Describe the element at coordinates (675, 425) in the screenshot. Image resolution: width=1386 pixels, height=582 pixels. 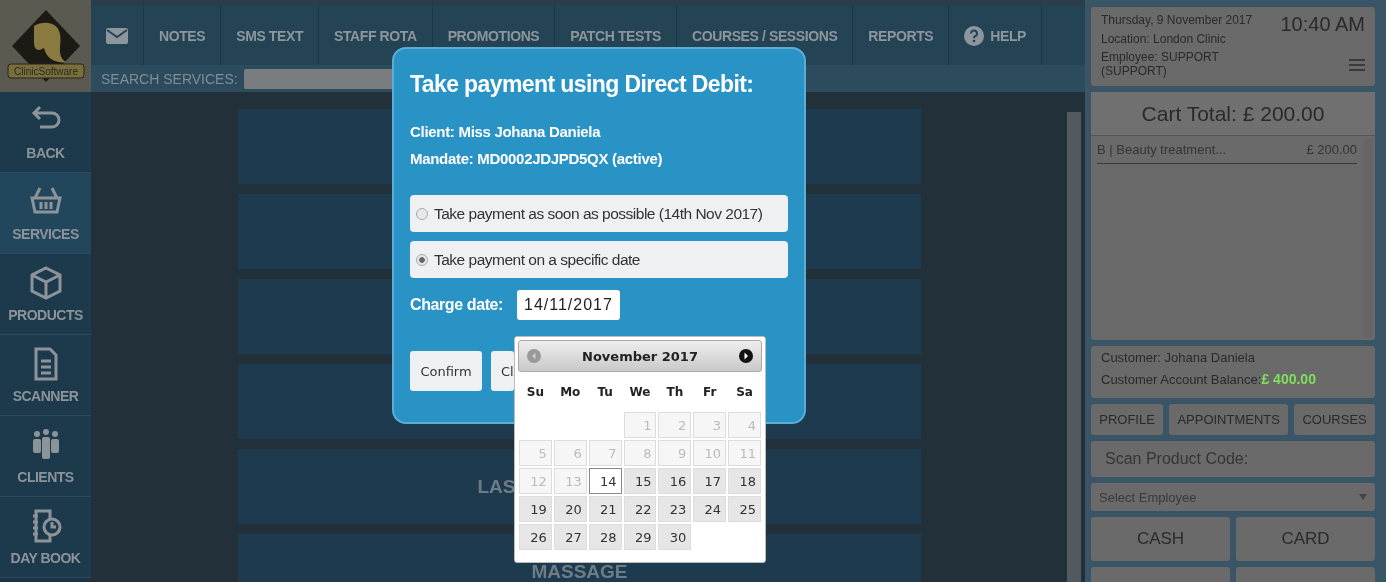
I see `calendar-day: 2` at that location.